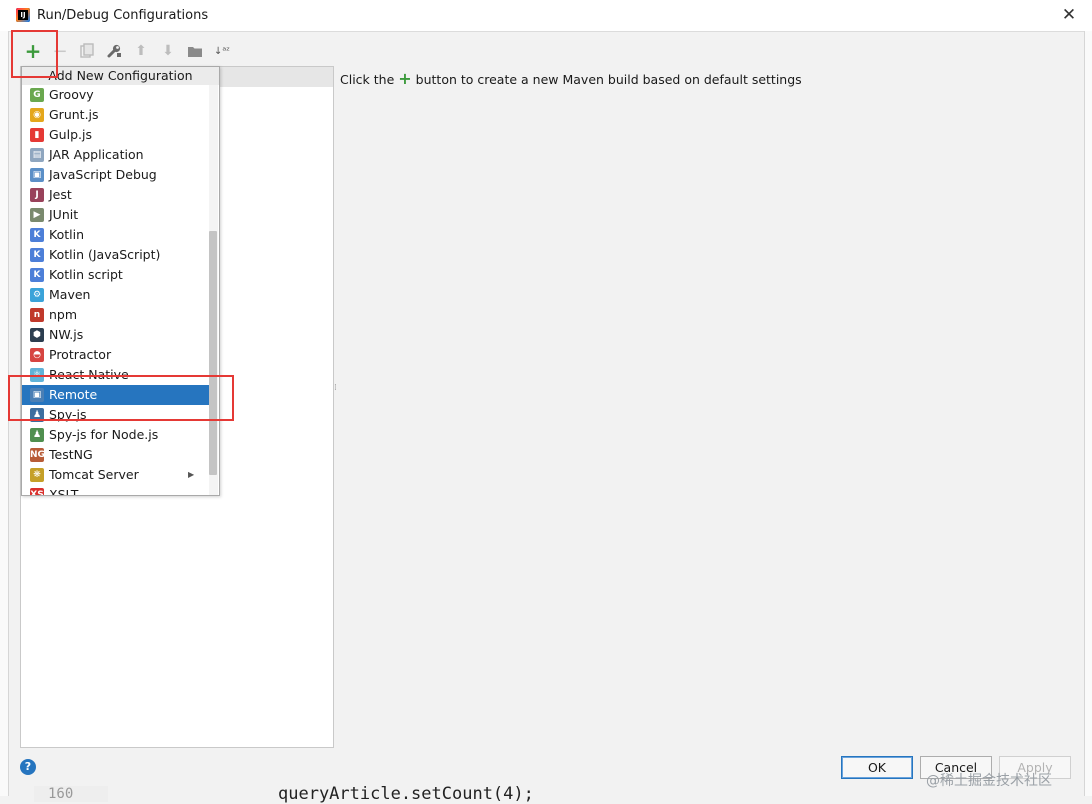 This screenshot has height=804, width=1092. What do you see at coordinates (34, 54) in the screenshot?
I see `highlight-box-add-button` at bounding box center [34, 54].